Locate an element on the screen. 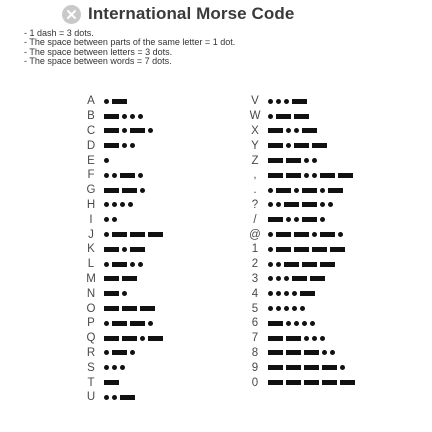  close-button is located at coordinates (71, 14).